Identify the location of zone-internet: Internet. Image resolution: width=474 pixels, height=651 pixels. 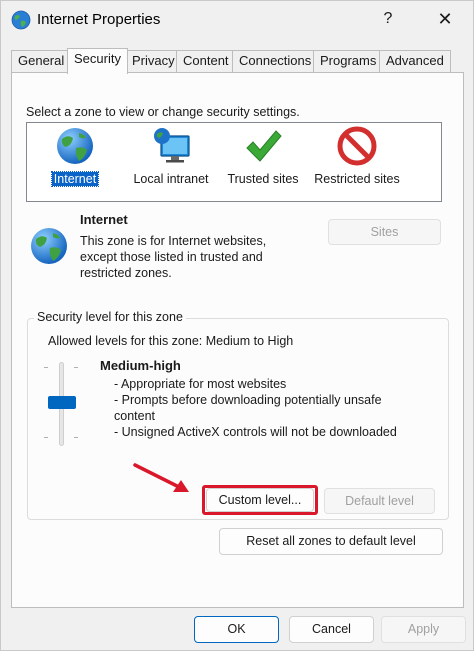
(75, 156).